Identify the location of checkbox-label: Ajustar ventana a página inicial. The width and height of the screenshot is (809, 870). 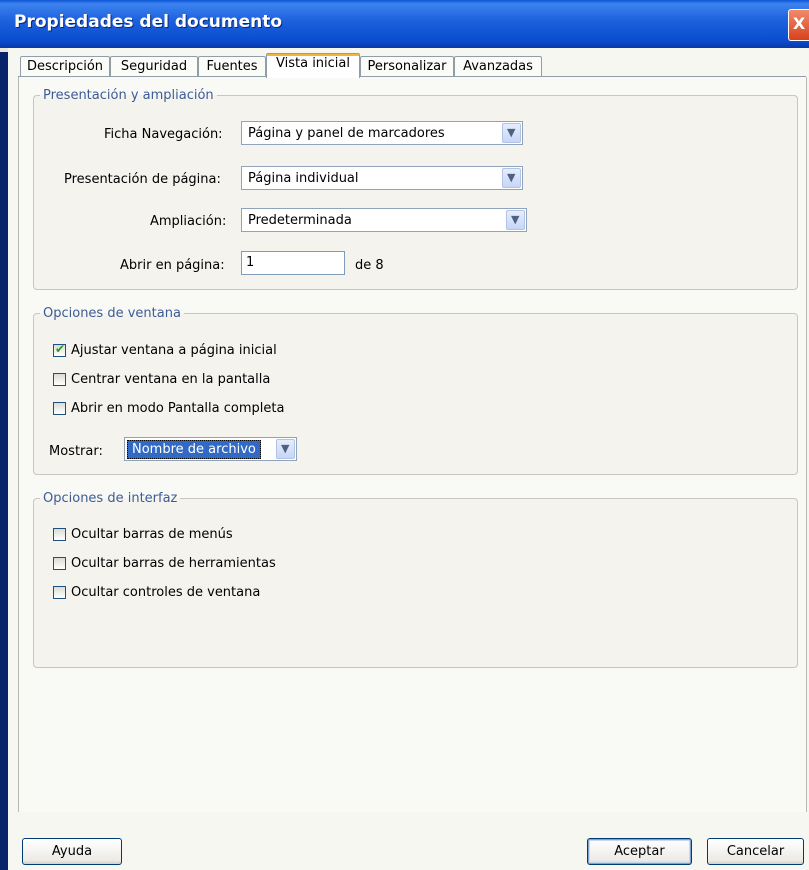
(174, 350).